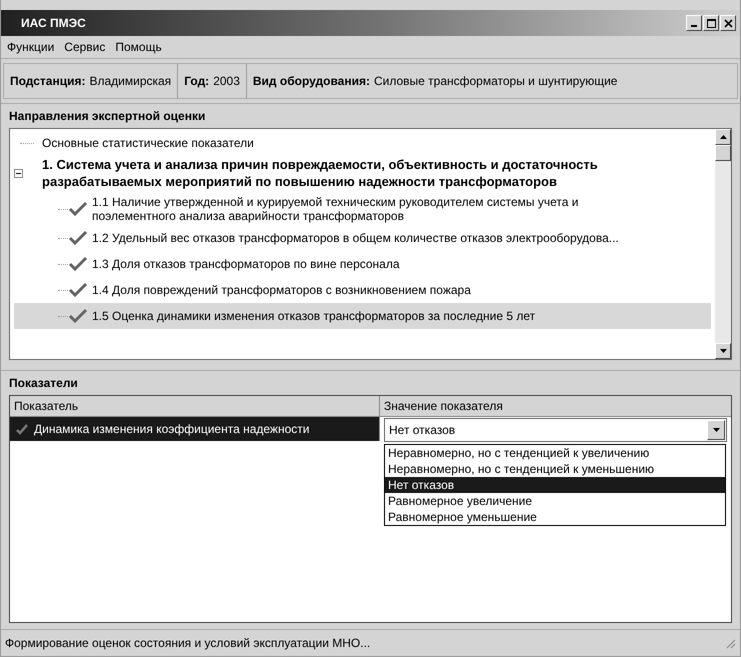 The height and width of the screenshot is (657, 741). Describe the element at coordinates (723, 137) in the screenshot. I see `up-arrow-icon` at that location.